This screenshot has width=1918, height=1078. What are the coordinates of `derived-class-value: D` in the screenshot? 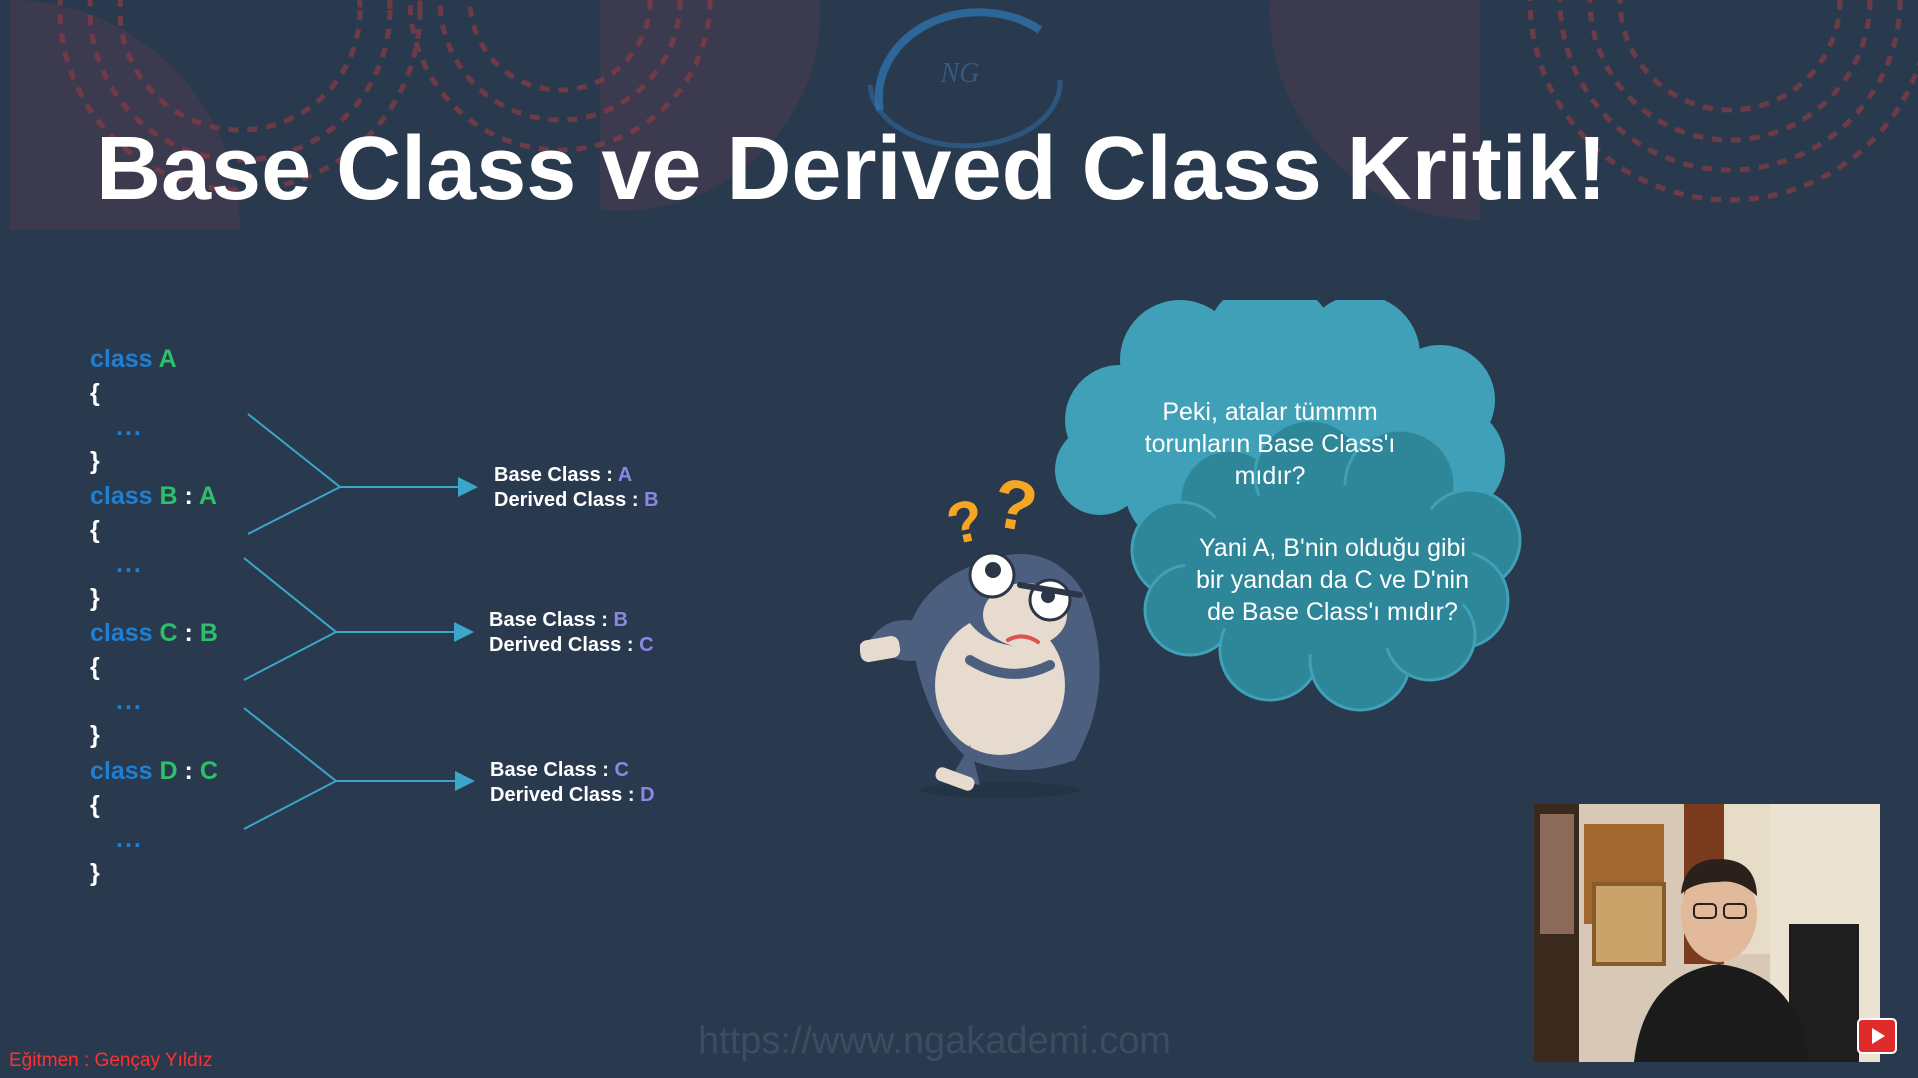 It's located at (647, 795).